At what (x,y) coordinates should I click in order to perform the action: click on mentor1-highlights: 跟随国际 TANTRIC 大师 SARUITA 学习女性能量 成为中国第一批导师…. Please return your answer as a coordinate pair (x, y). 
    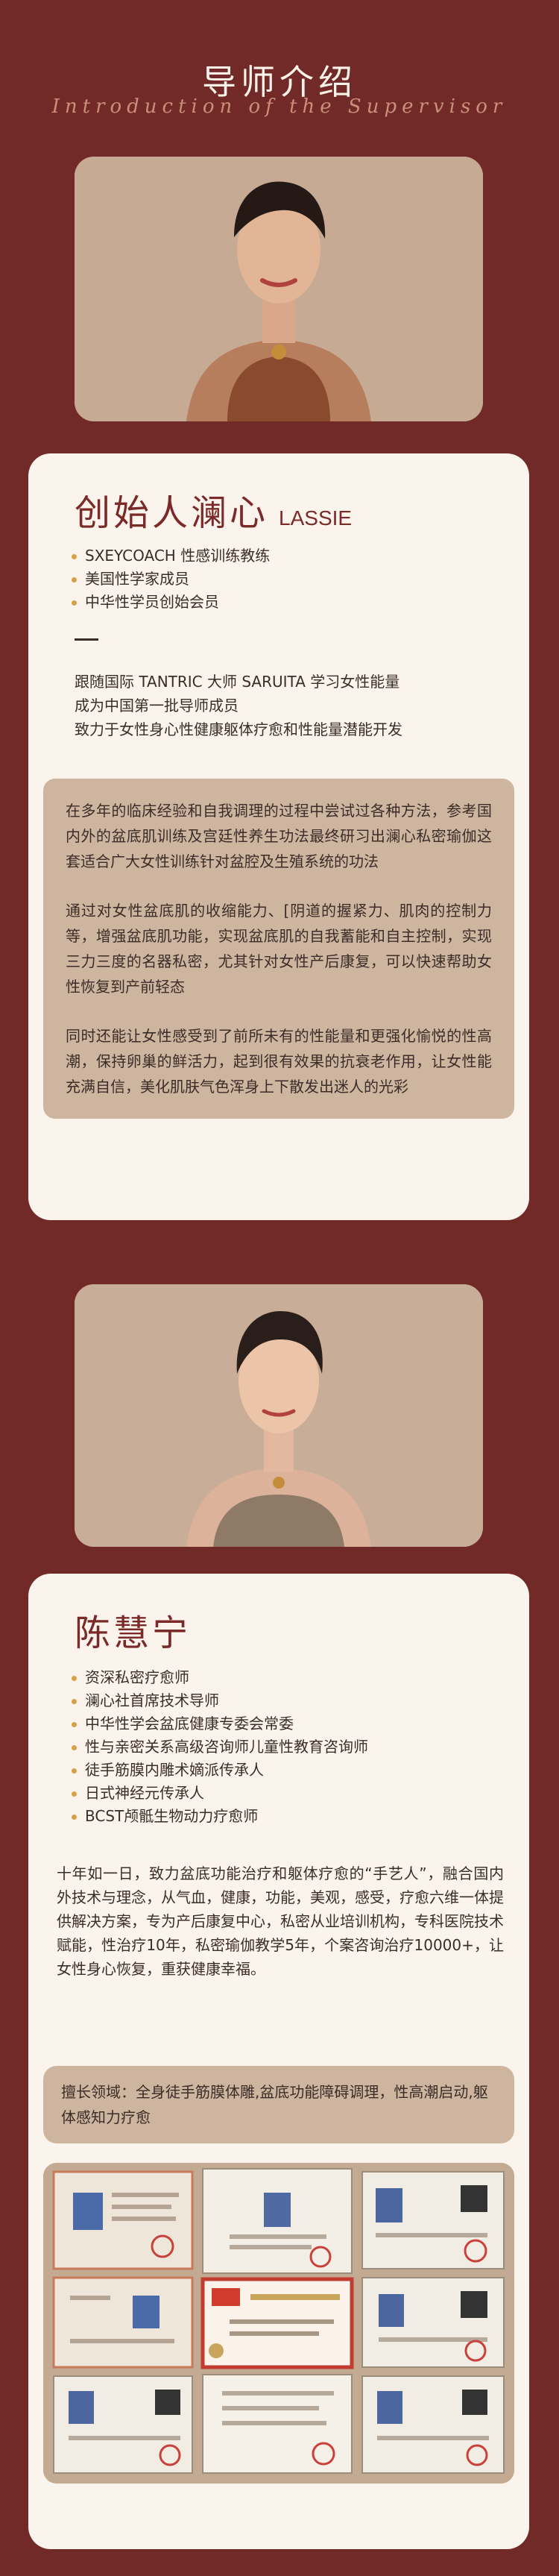
    Looking at the image, I should click on (238, 706).